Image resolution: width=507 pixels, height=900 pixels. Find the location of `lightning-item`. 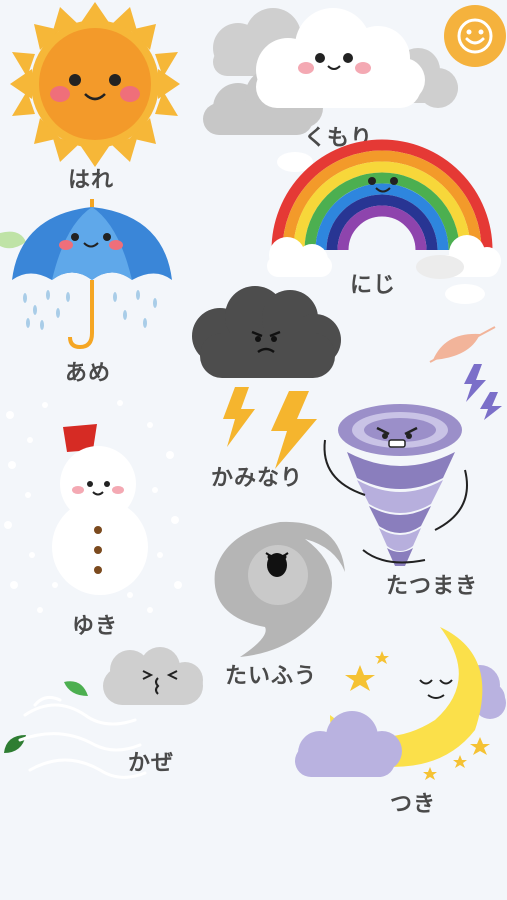

lightning-item is located at coordinates (272, 427).